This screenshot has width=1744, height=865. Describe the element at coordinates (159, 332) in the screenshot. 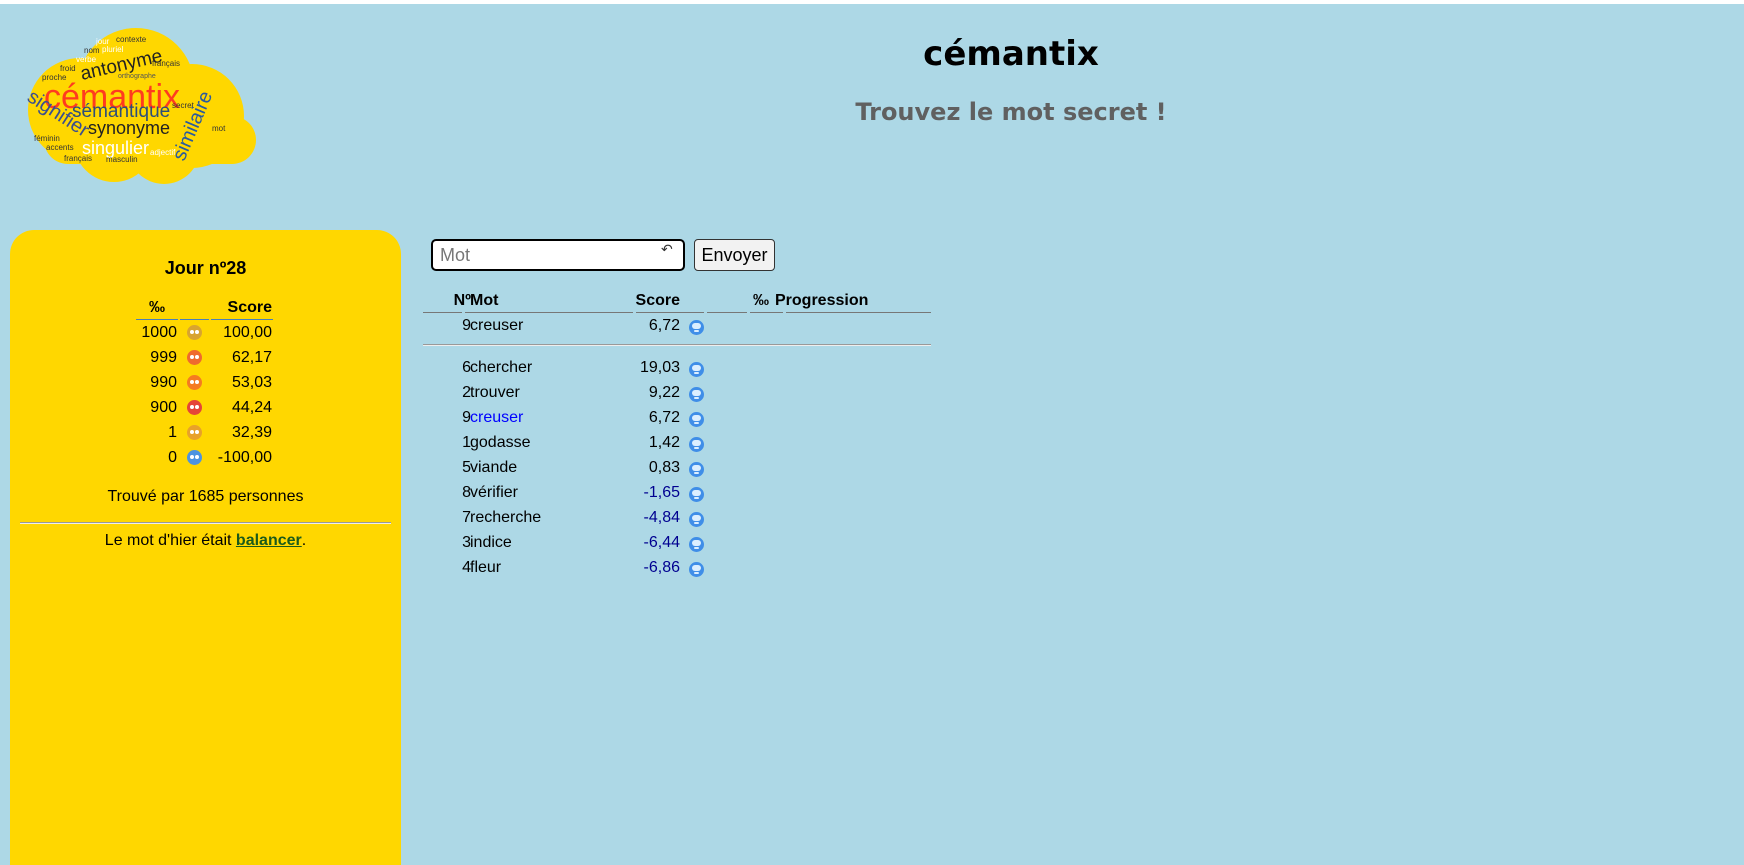

I see `scale-permil: 1000` at that location.